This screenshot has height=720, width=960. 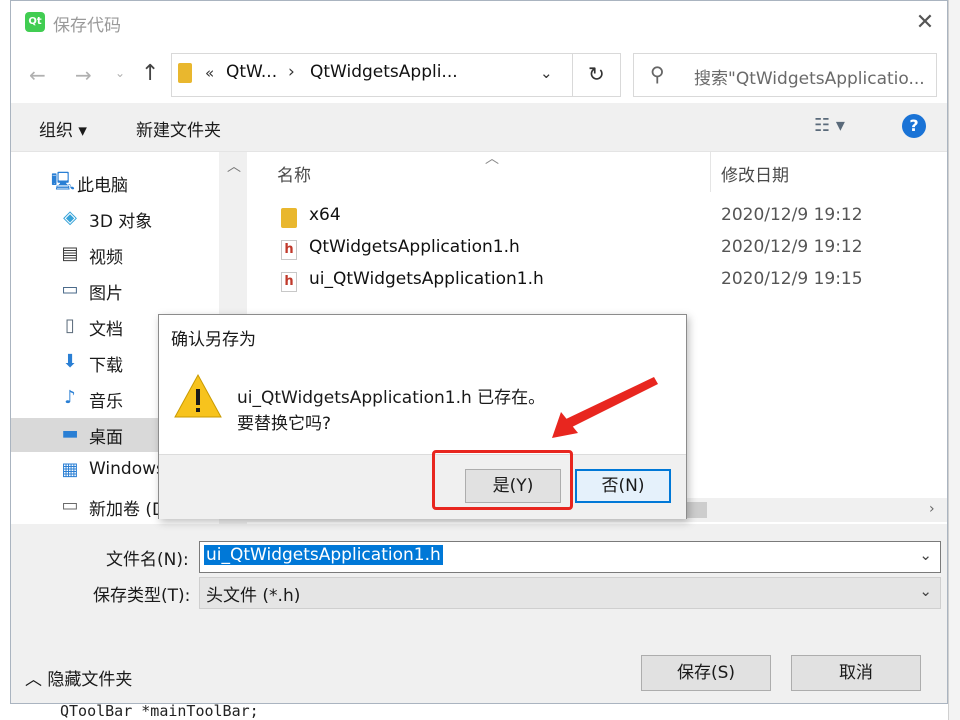 What do you see at coordinates (70, 433) in the screenshot?
I see `desktop-icon: ▬` at bounding box center [70, 433].